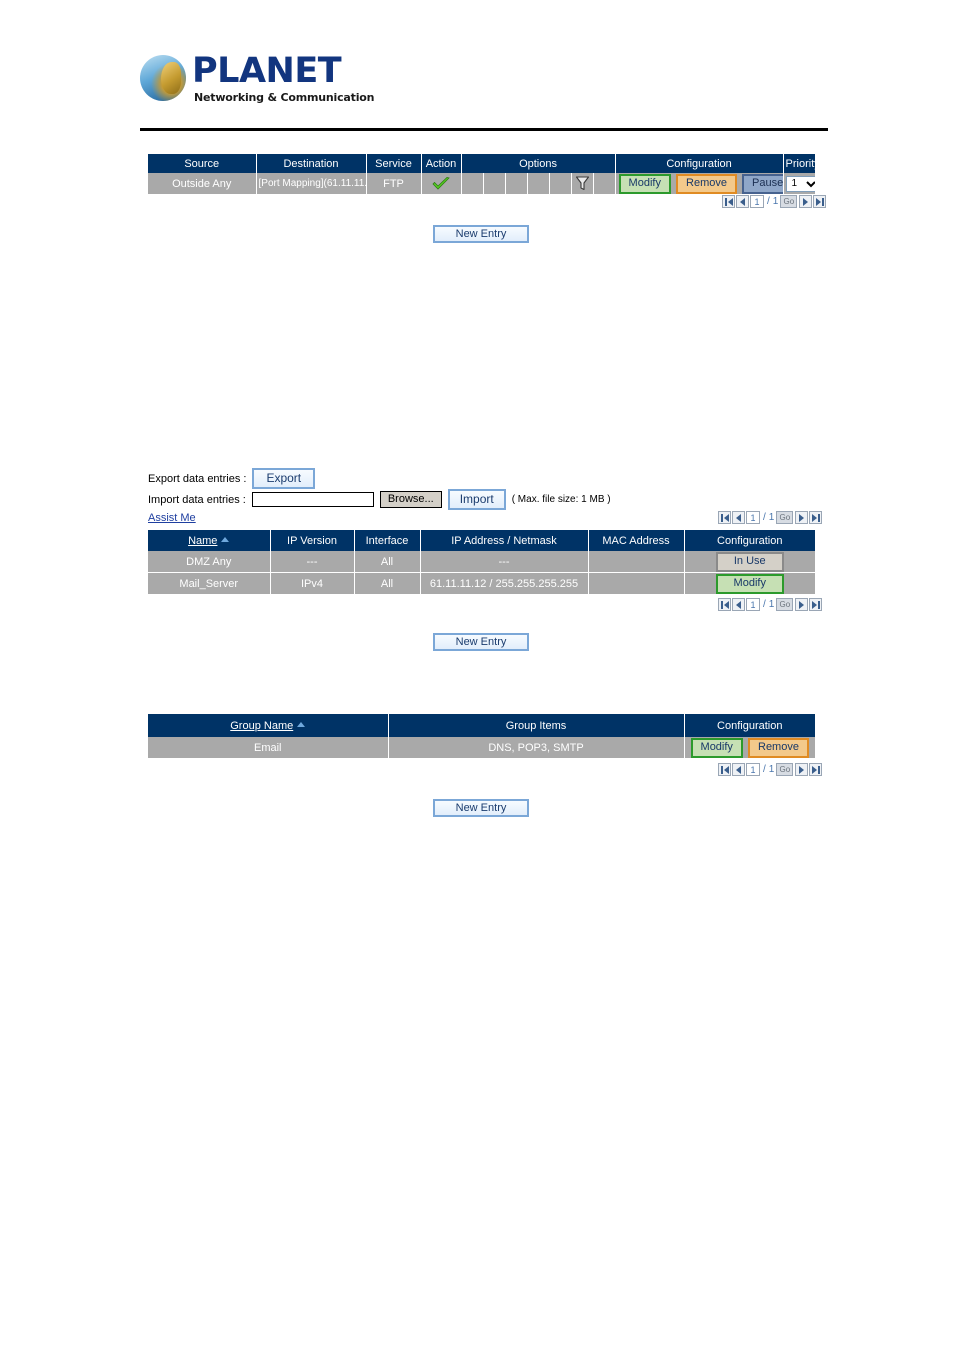 This screenshot has height=1350, width=954. I want to click on new-entry-button-group: New Entry, so click(481, 808).